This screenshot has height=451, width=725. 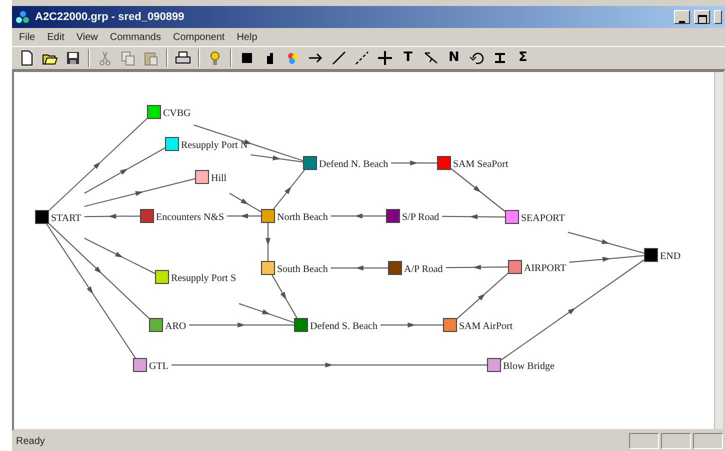 What do you see at coordinates (158, 366) in the screenshot?
I see `node-label: GTL` at bounding box center [158, 366].